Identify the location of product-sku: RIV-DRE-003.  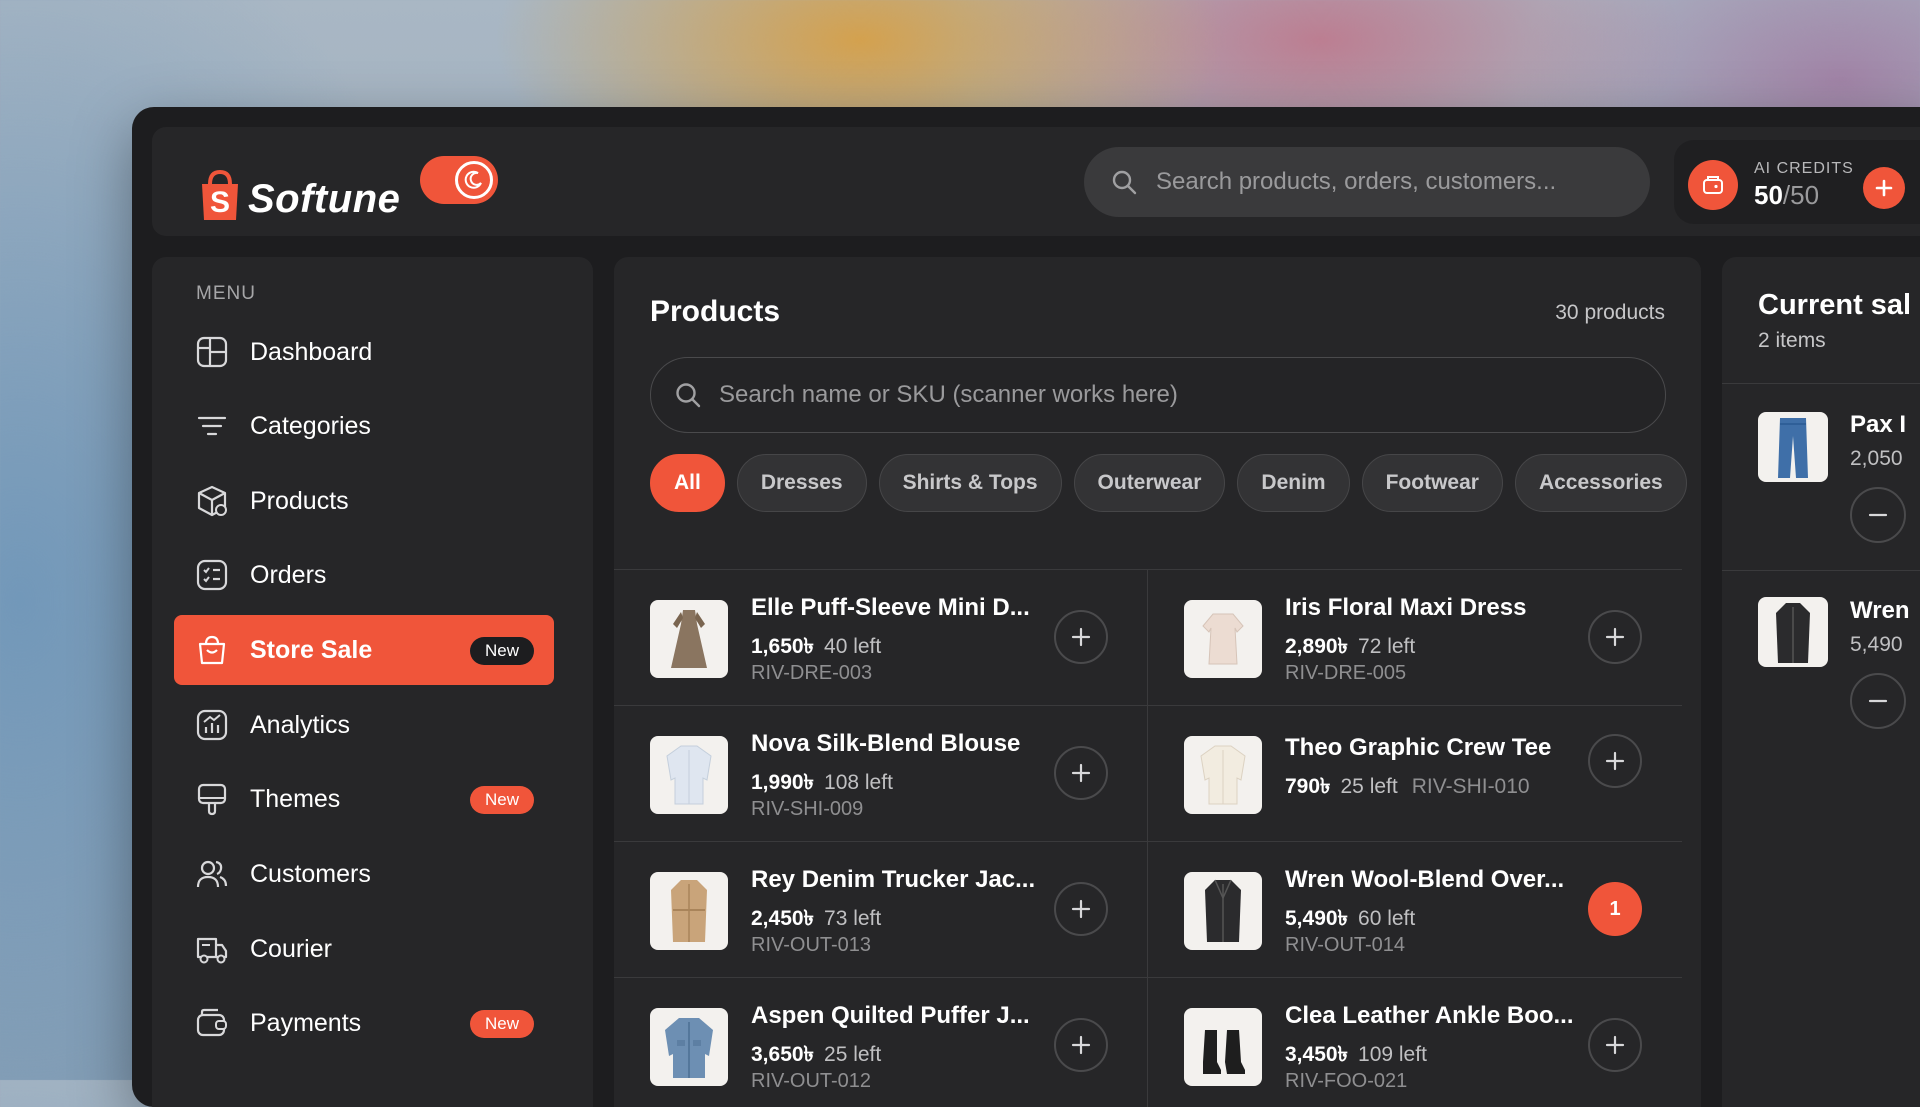
(812, 673).